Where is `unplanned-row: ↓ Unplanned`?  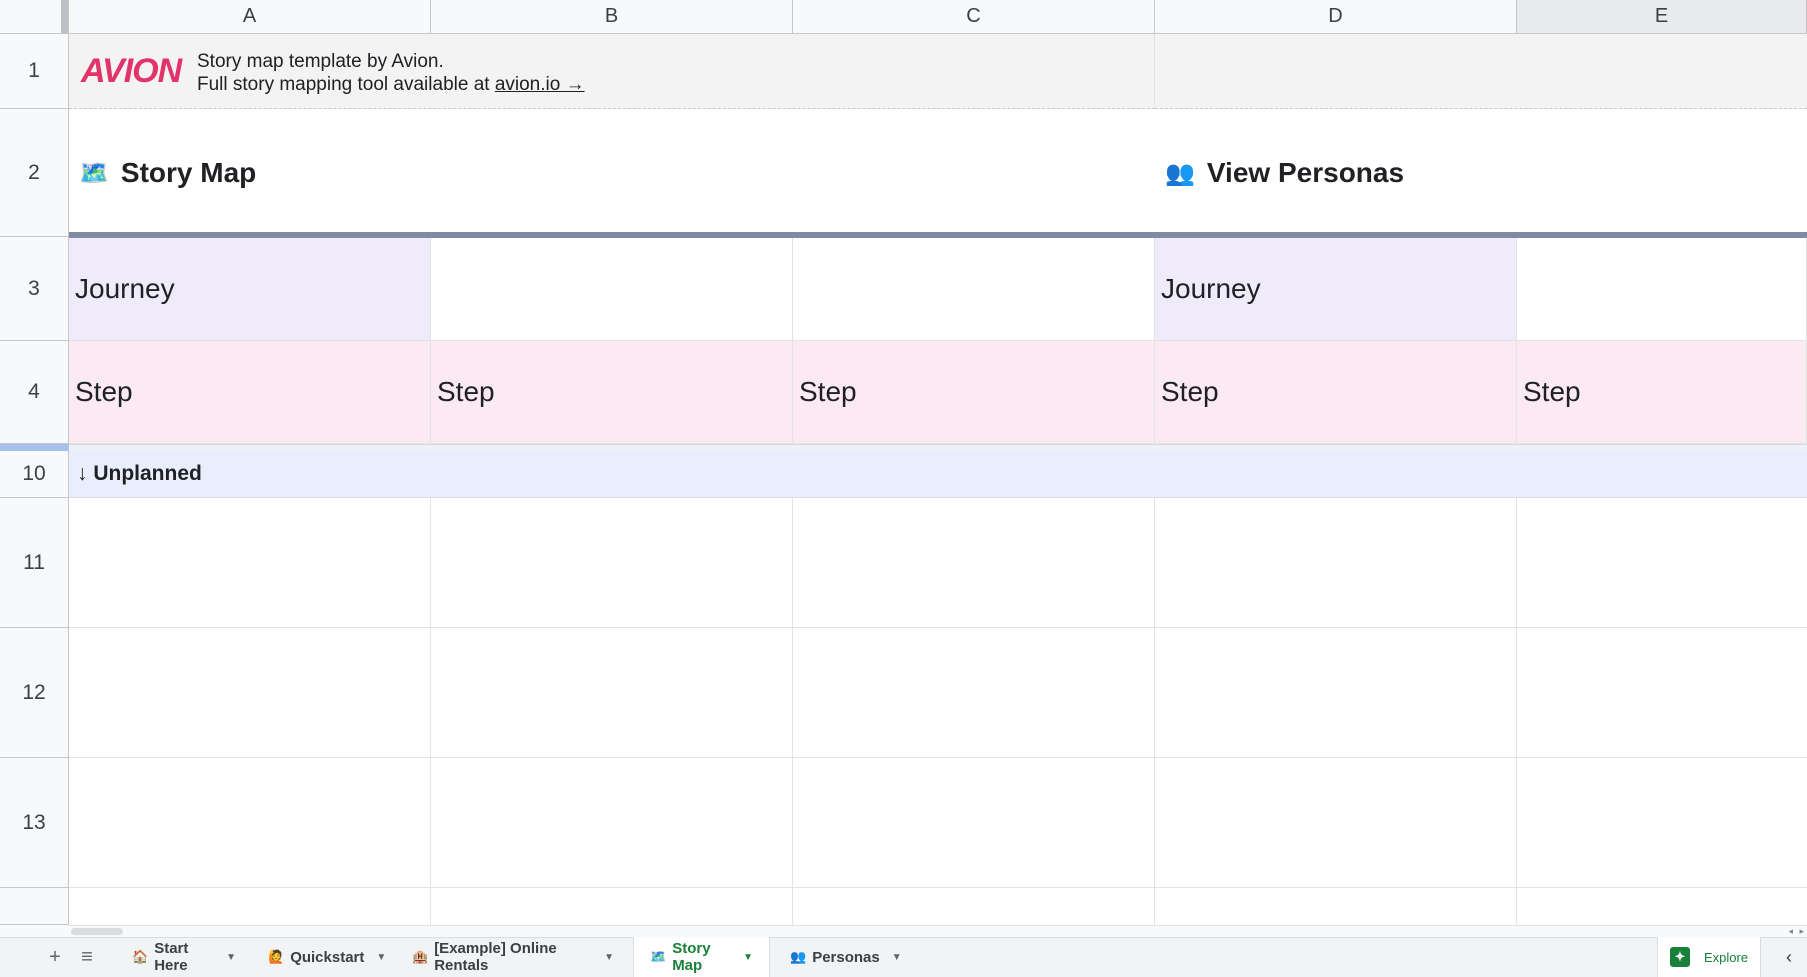
unplanned-row: ↓ Unplanned is located at coordinates (938, 474).